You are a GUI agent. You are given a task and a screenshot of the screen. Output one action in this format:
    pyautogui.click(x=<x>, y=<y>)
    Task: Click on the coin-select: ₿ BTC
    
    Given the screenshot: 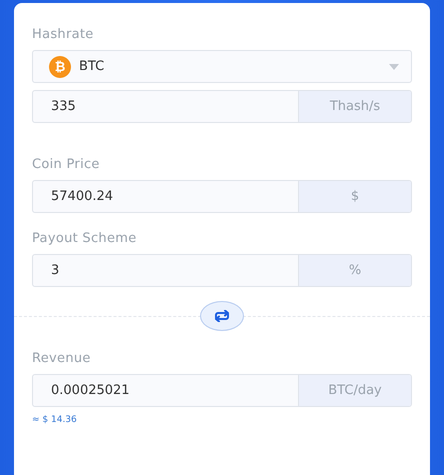 What is the action you would take?
    pyautogui.click(x=222, y=66)
    